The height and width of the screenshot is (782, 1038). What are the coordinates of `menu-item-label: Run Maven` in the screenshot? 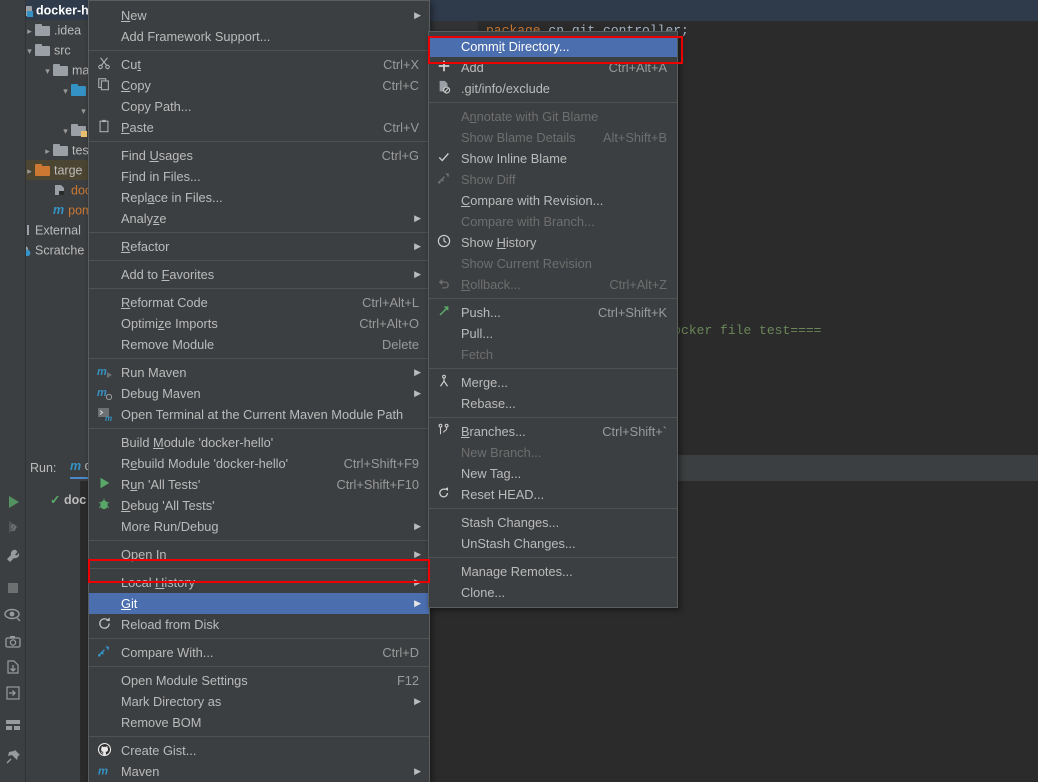 It's located at (154, 372).